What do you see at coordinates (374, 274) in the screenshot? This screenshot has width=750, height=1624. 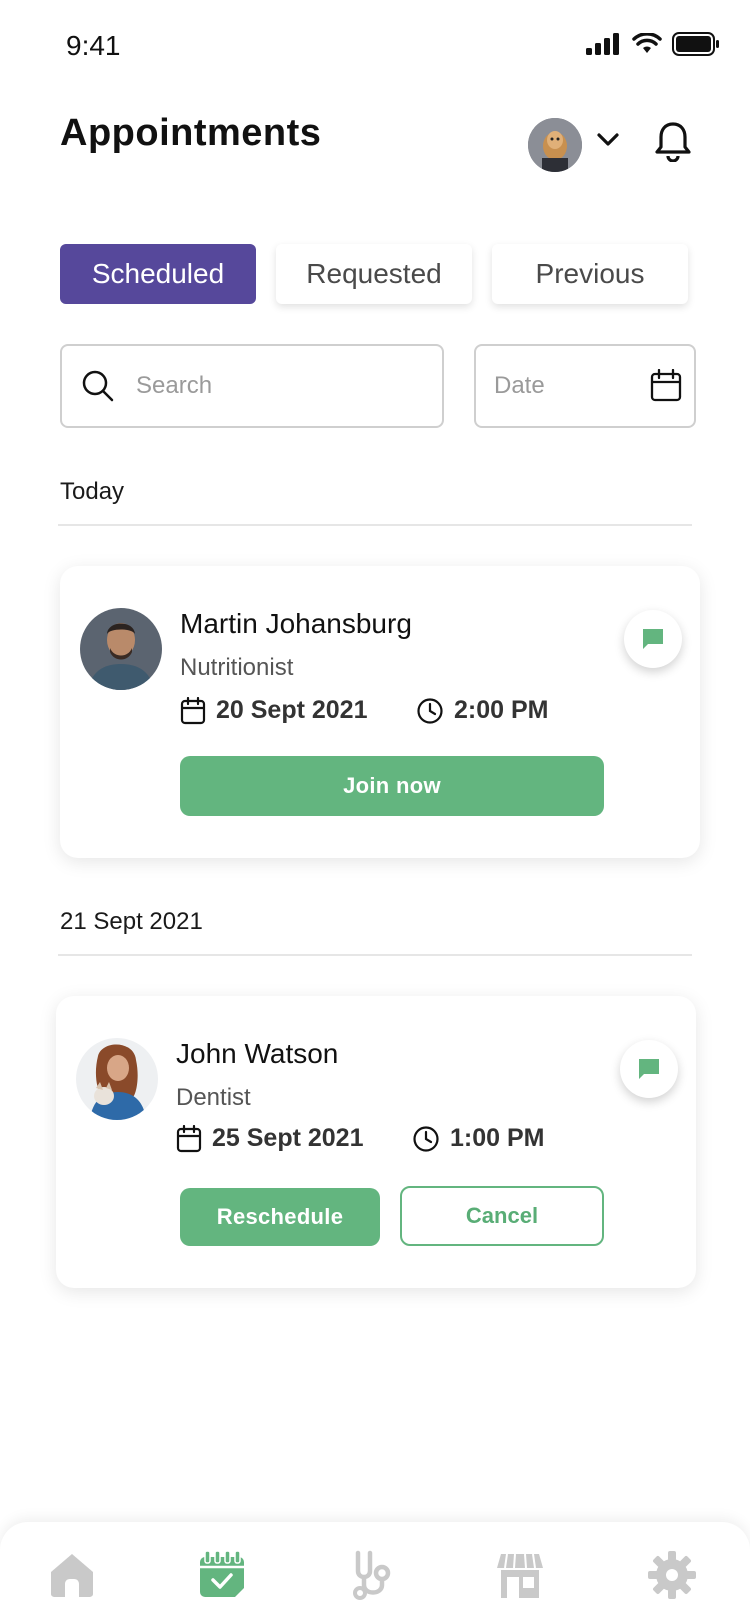 I see `tab-requested: Requested` at bounding box center [374, 274].